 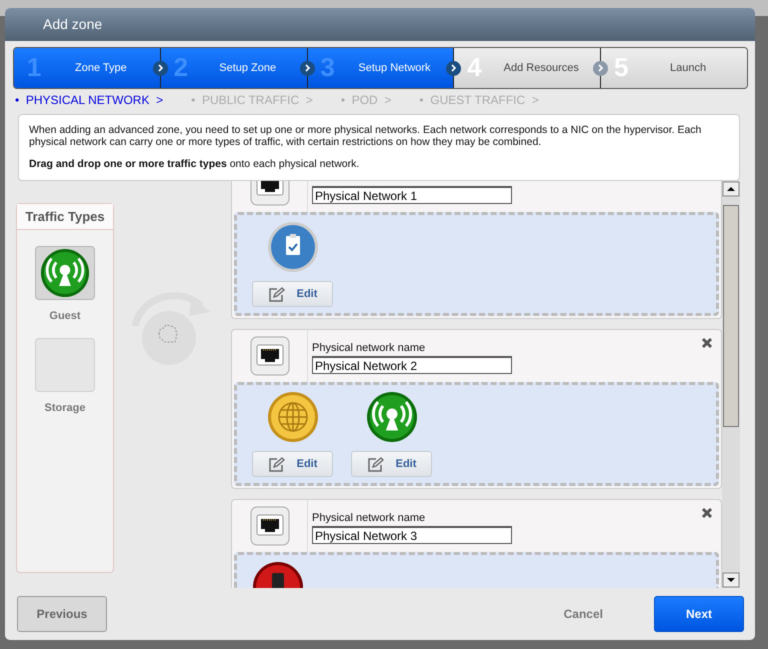 I want to click on info-hint: Drag and drop one or more traffic types onto each physical network., so click(x=194, y=164).